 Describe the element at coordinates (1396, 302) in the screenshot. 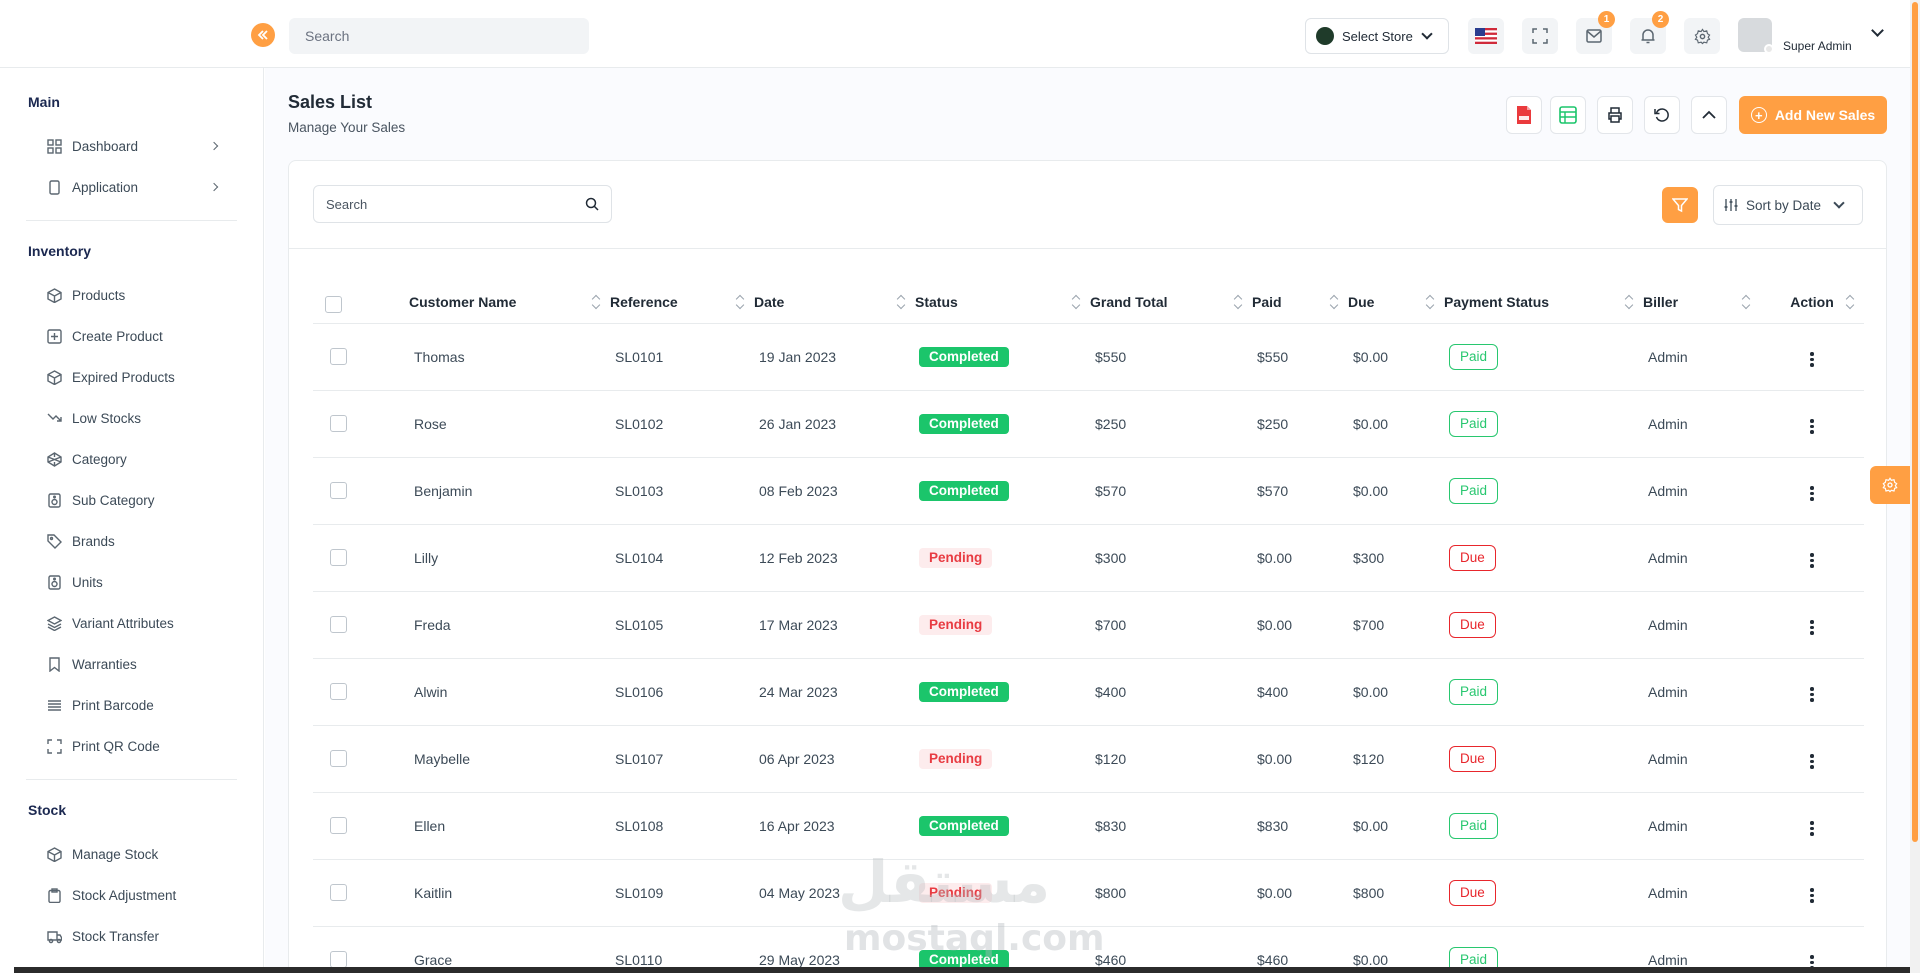

I see `column-header: Due` at that location.